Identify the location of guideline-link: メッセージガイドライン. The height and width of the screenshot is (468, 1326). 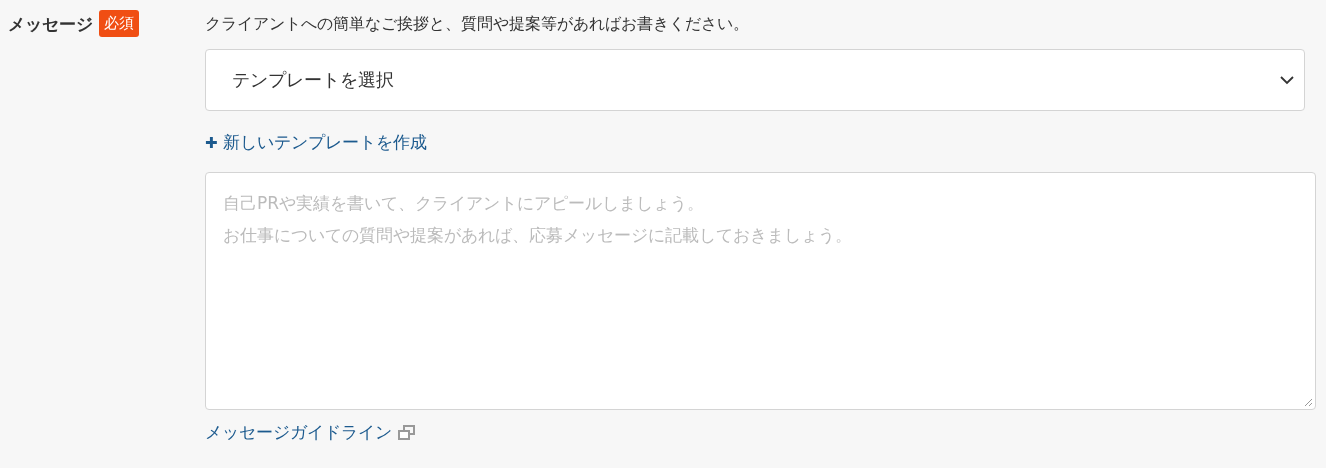
(310, 432).